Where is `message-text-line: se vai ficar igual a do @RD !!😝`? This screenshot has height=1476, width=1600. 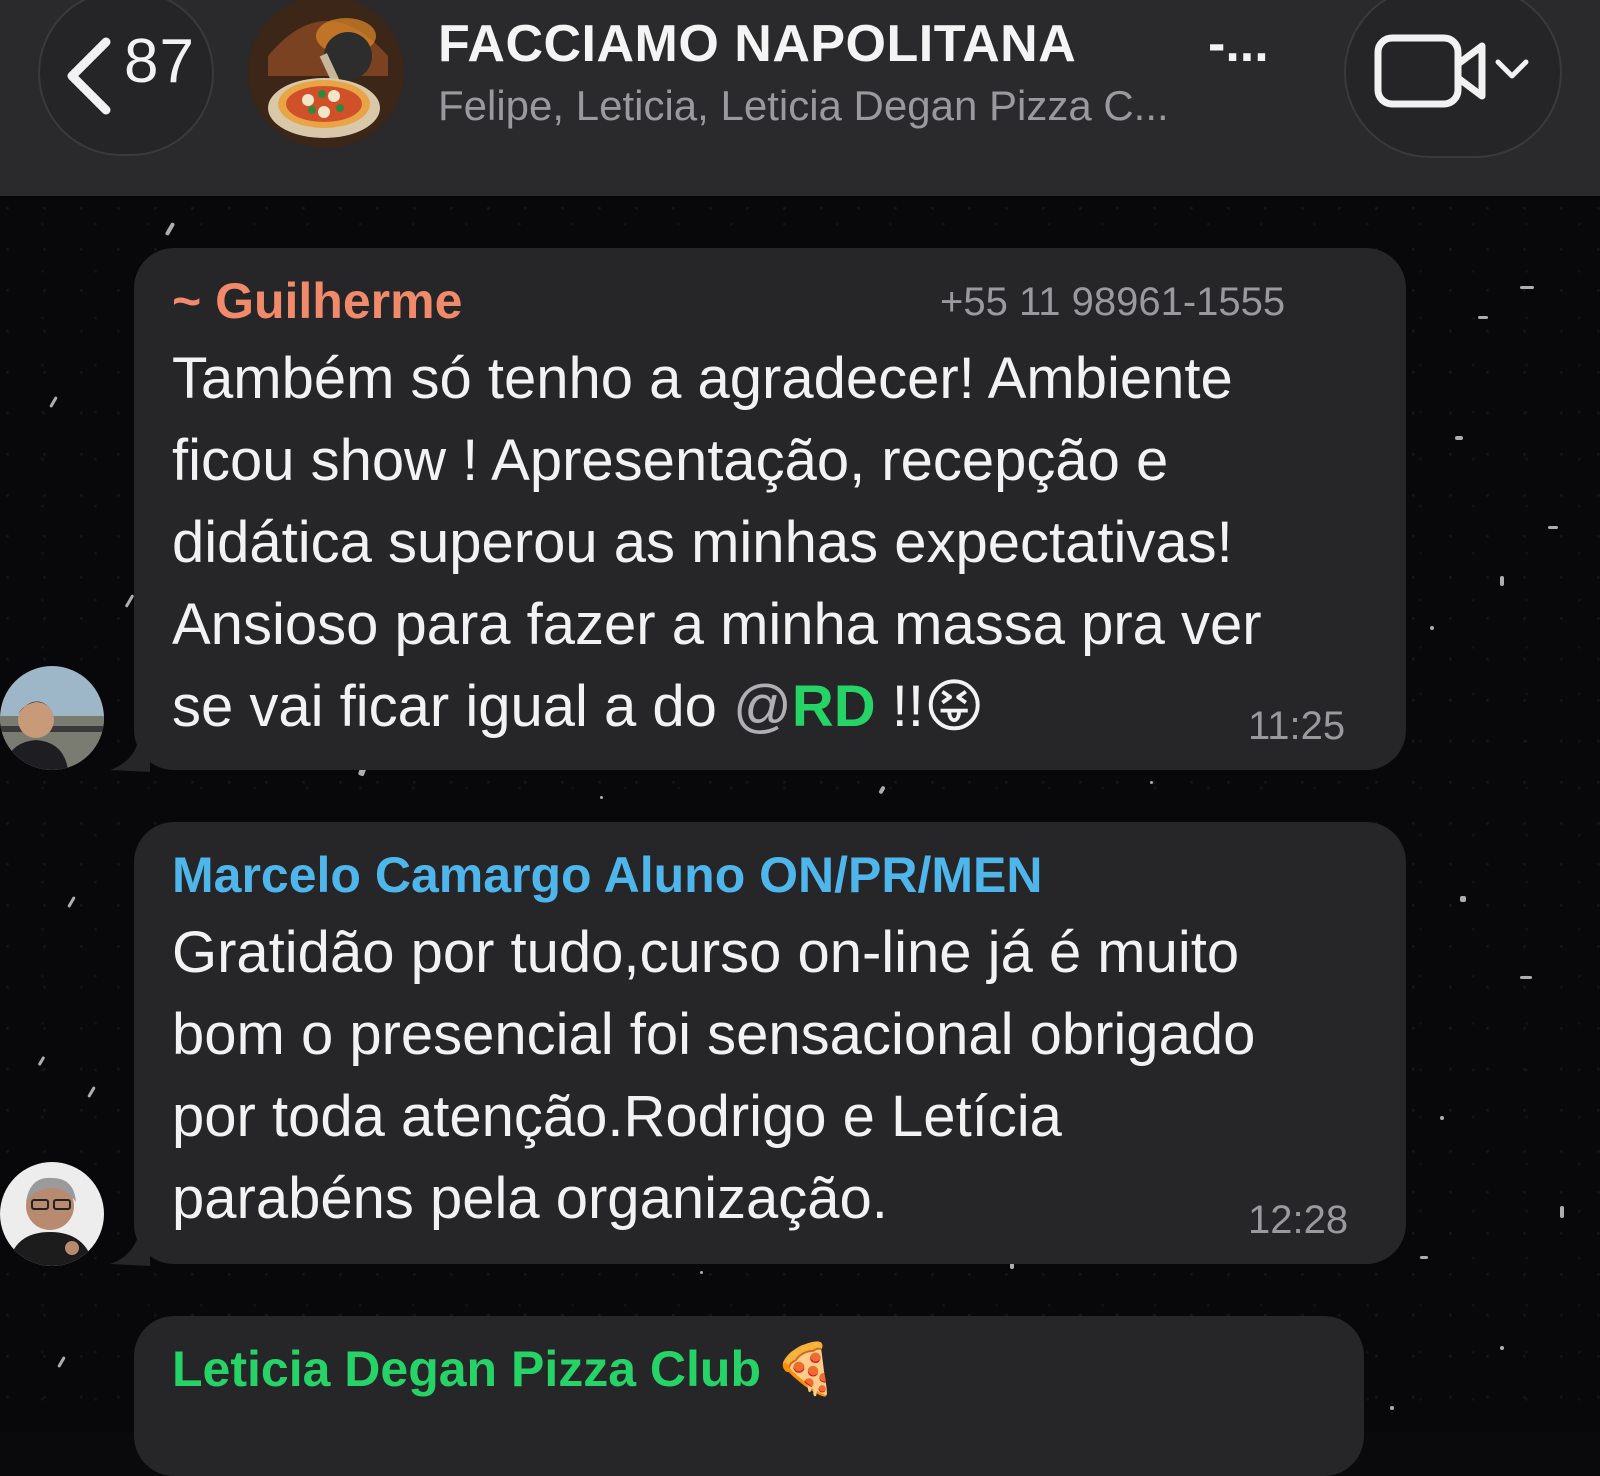
message-text-line: se vai ficar igual a do @RD !!😝 is located at coordinates (578, 707).